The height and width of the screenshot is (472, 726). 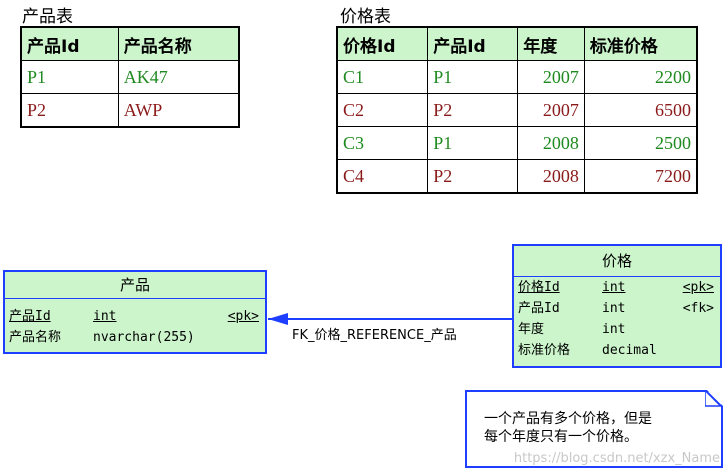 What do you see at coordinates (629, 350) in the screenshot?
I see `field-type: decimal` at bounding box center [629, 350].